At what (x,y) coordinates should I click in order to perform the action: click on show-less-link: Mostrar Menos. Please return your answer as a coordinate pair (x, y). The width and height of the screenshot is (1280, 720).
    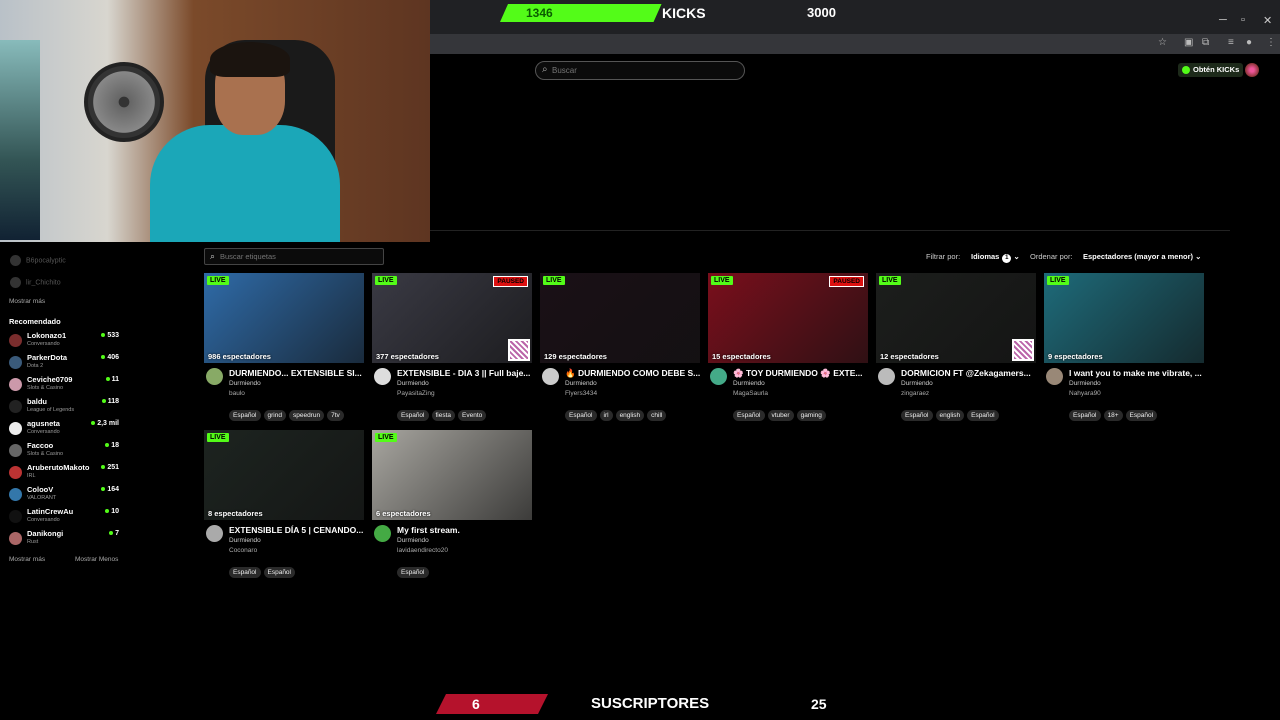
    Looking at the image, I should click on (96, 559).